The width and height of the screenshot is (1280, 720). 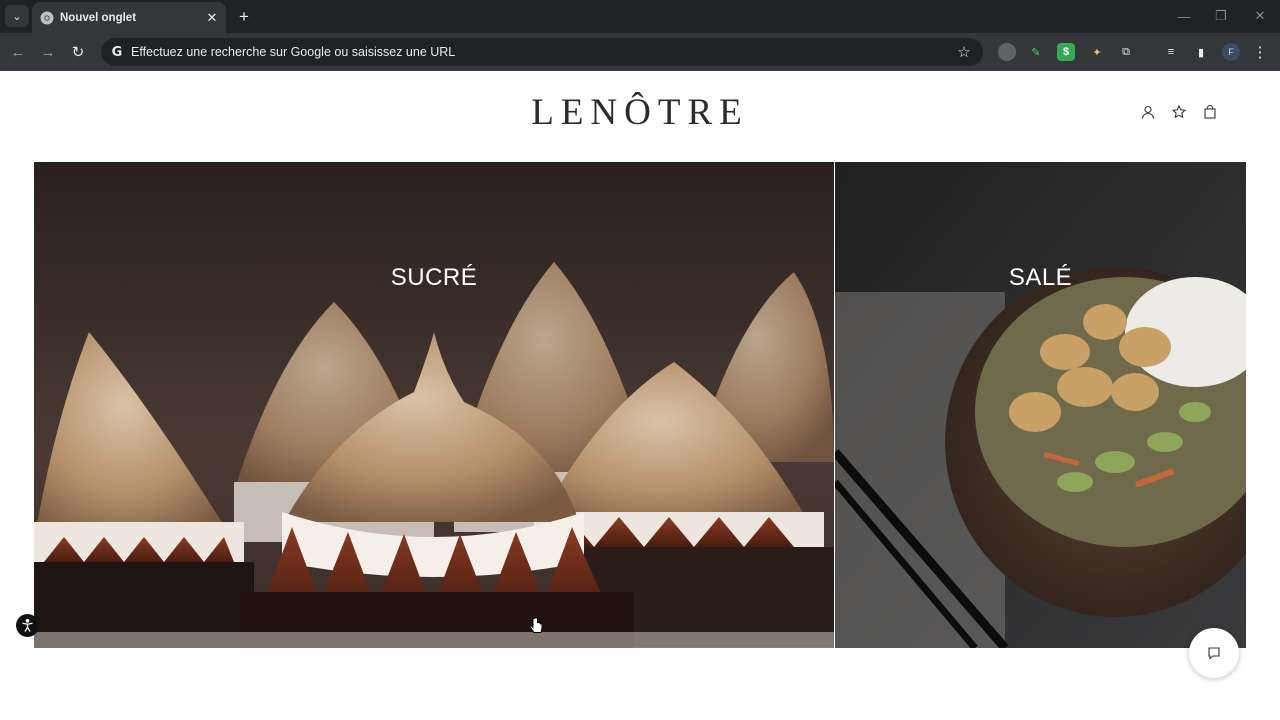 What do you see at coordinates (1201, 52) in the screenshot?
I see `side-panel-icon: ▮` at bounding box center [1201, 52].